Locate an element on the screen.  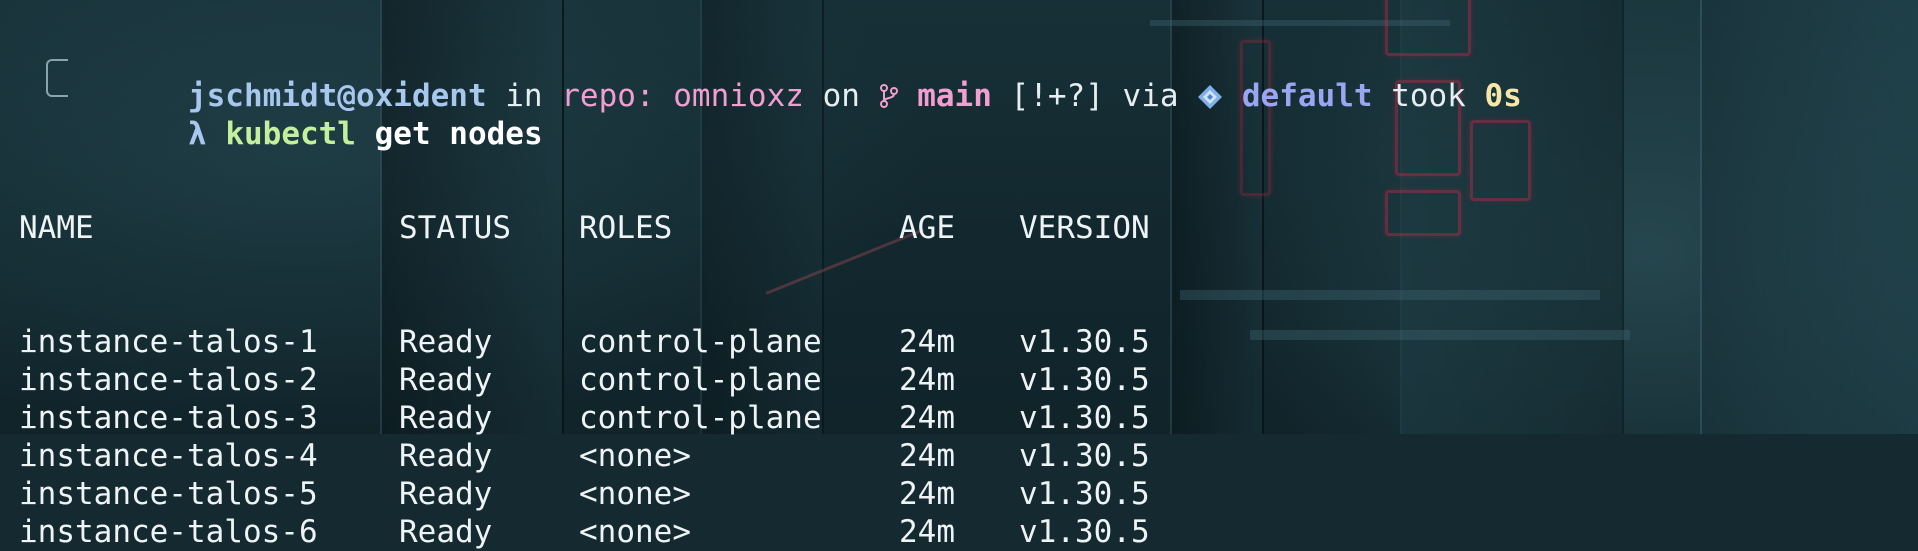
prompt-on-label: on is located at coordinates (841, 96).